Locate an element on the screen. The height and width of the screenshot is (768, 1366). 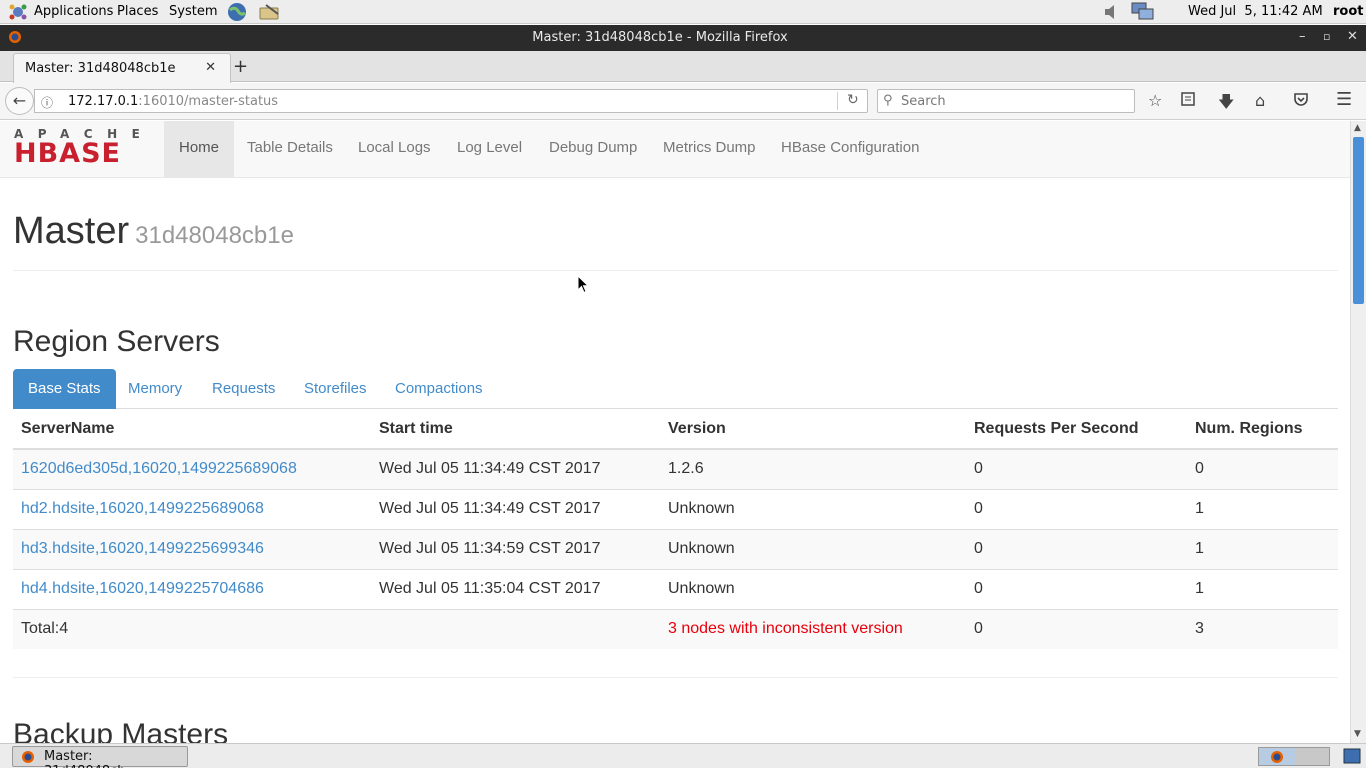
nav-home: Home is located at coordinates (199, 149).